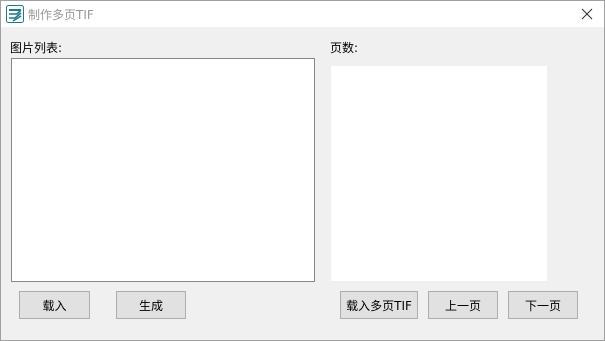 The width and height of the screenshot is (605, 341). What do you see at coordinates (61, 15) in the screenshot?
I see `window-title: 制作多页TIF` at bounding box center [61, 15].